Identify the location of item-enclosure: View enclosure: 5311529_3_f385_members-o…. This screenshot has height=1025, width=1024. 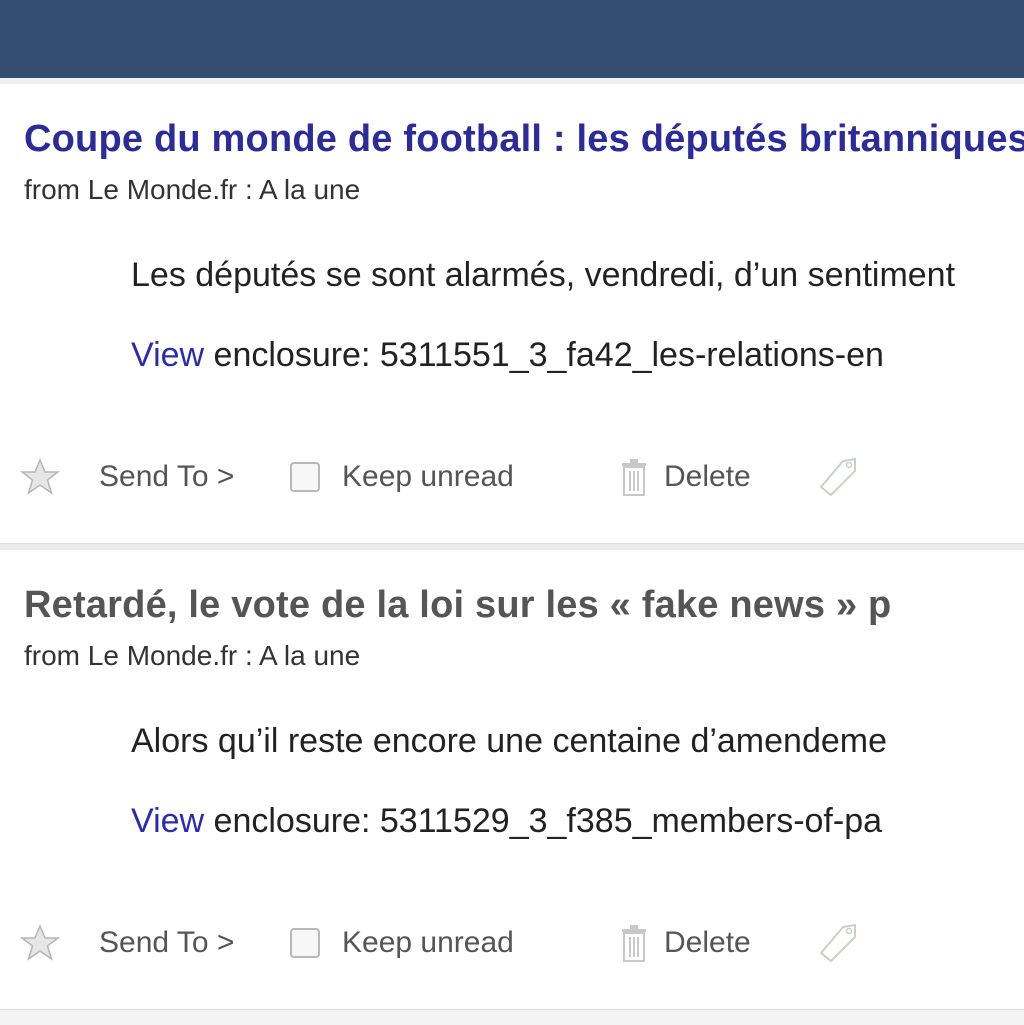
(506, 821).